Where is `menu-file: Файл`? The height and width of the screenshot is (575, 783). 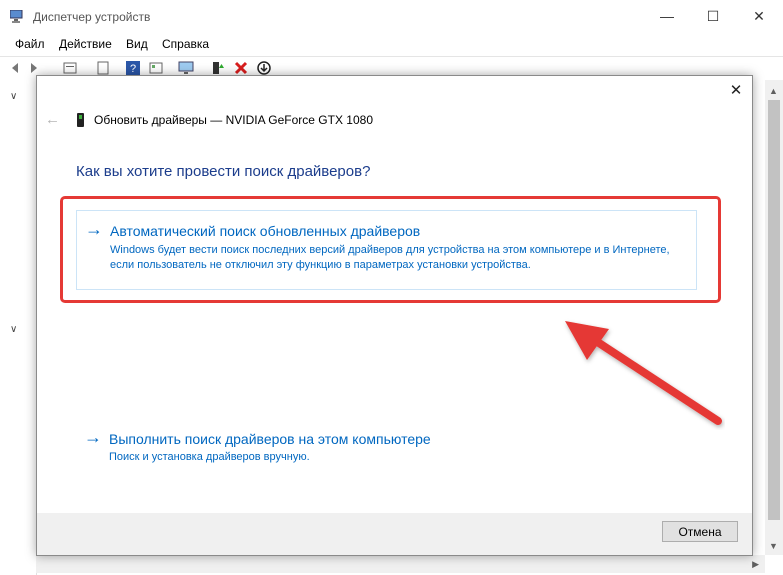 menu-file: Файл is located at coordinates (30, 44).